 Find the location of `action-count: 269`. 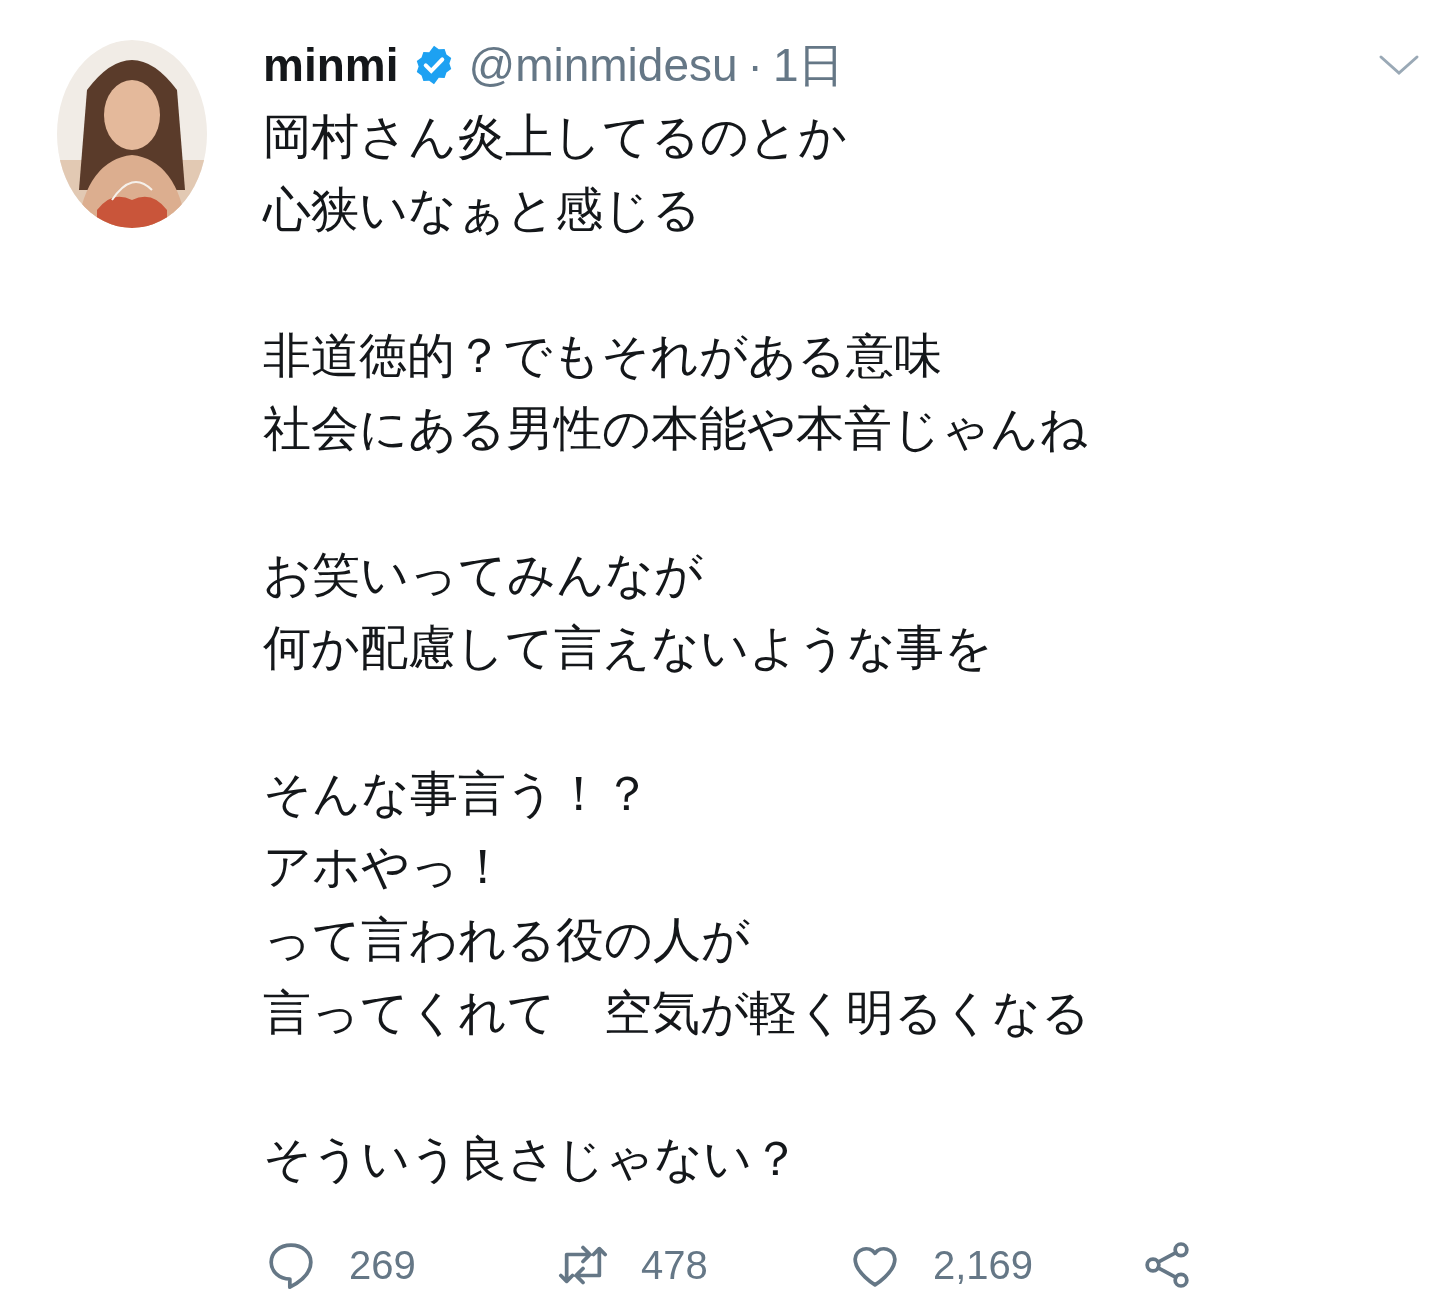

action-count: 269 is located at coordinates (382, 1265).